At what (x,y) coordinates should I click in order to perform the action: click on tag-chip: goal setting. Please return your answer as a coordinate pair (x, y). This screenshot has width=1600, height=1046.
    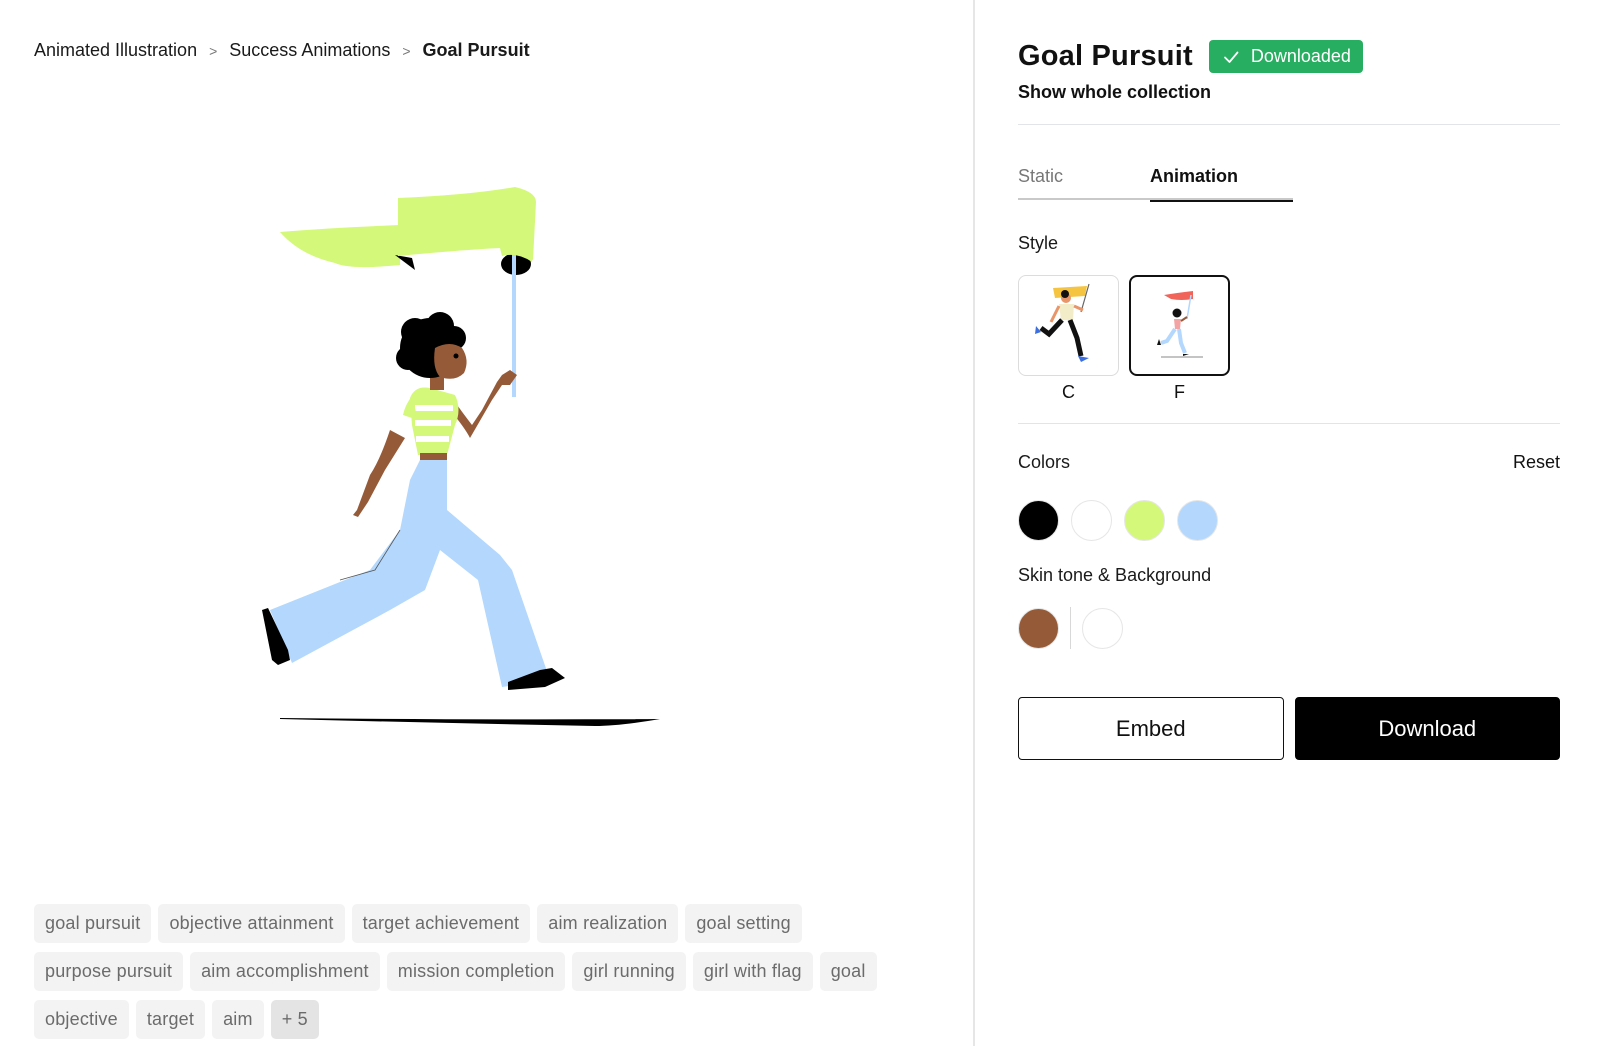
    Looking at the image, I should click on (743, 923).